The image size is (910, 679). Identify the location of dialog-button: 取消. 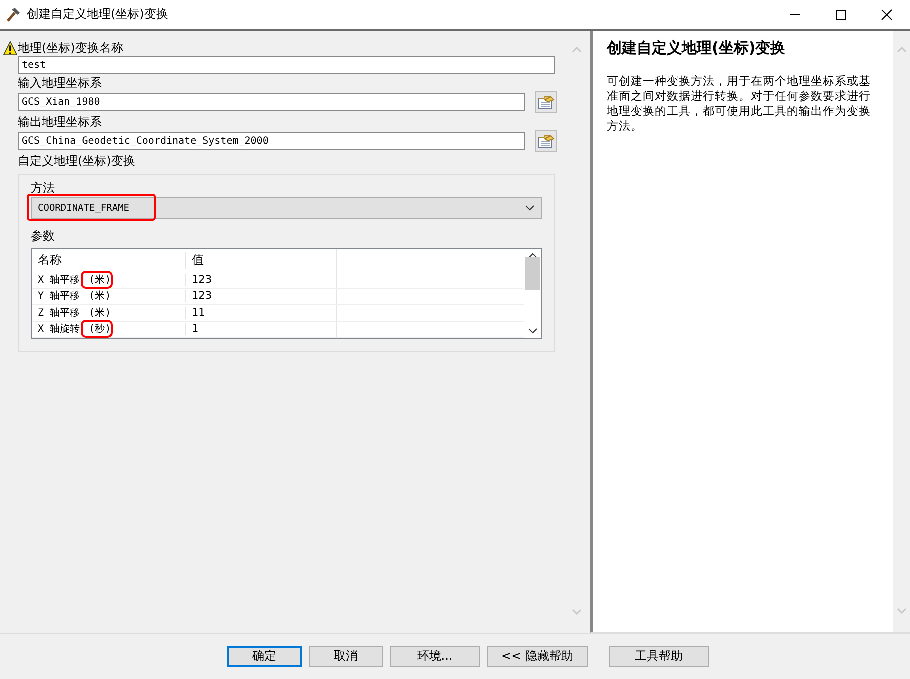
(346, 656).